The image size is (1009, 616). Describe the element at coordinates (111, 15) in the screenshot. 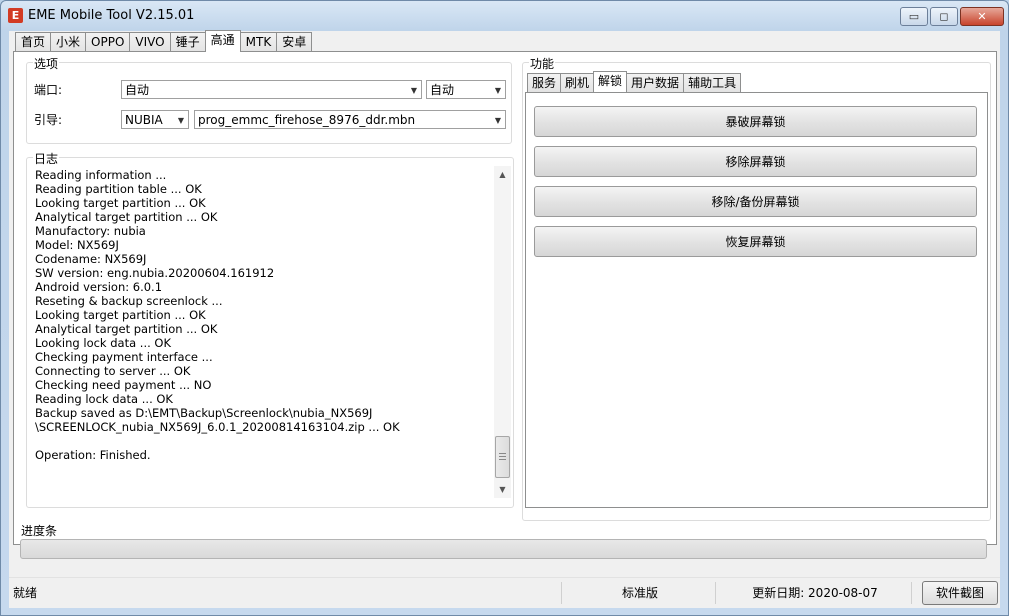

I see `window-title: EME Mobile Tool V2.15.01` at that location.